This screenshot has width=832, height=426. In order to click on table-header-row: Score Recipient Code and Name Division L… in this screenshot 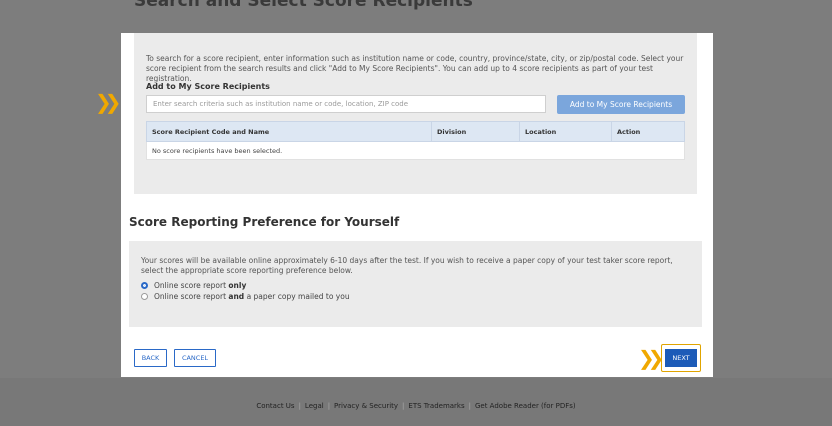, I will do `click(415, 131)`.